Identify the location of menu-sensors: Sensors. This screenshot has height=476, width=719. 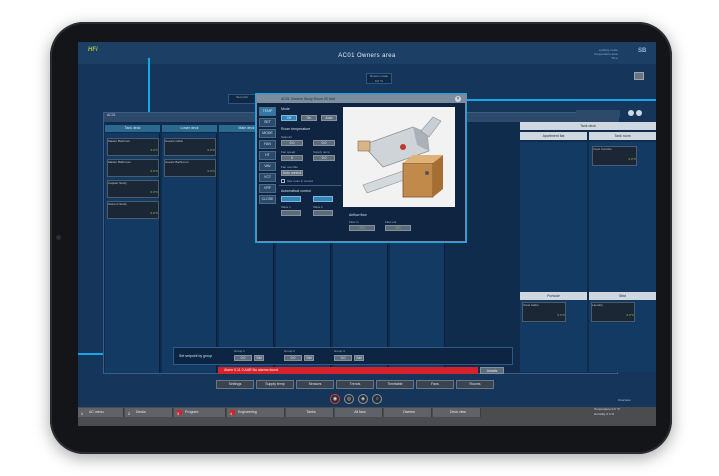
(315, 384).